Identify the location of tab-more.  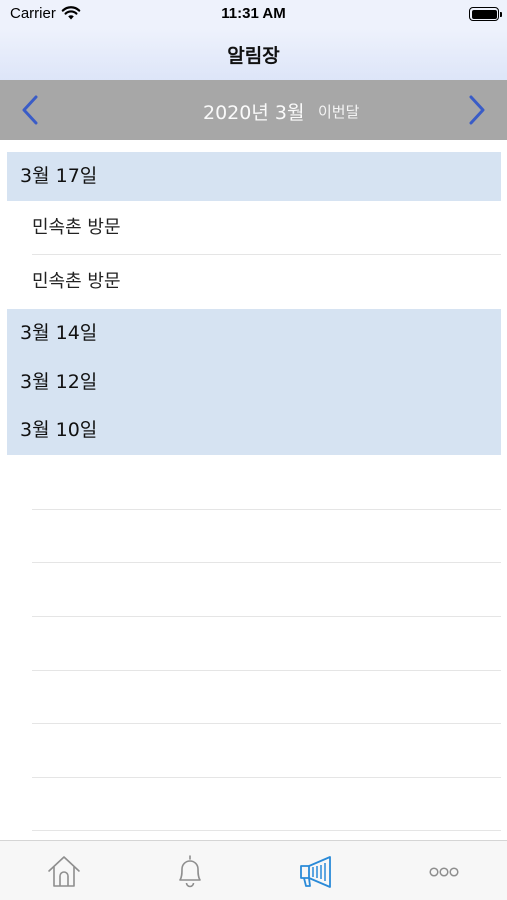
(444, 871).